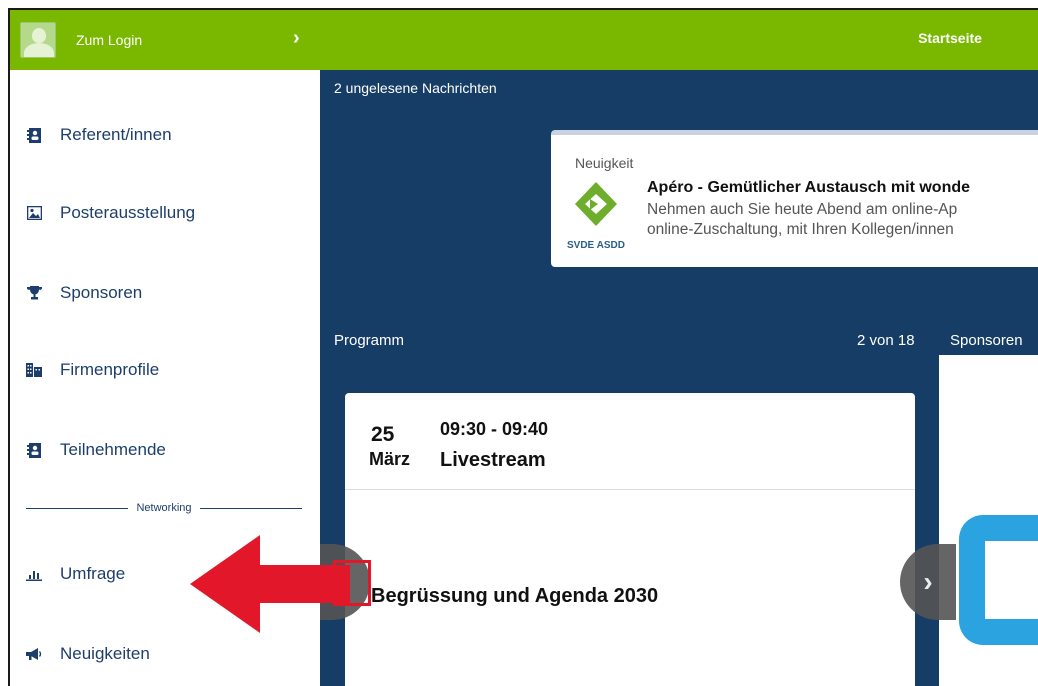 This screenshot has width=1038, height=686. Describe the element at coordinates (809, 187) in the screenshot. I see `news-title: Apéro - Gemütlicher Austausch mit wonde` at that location.